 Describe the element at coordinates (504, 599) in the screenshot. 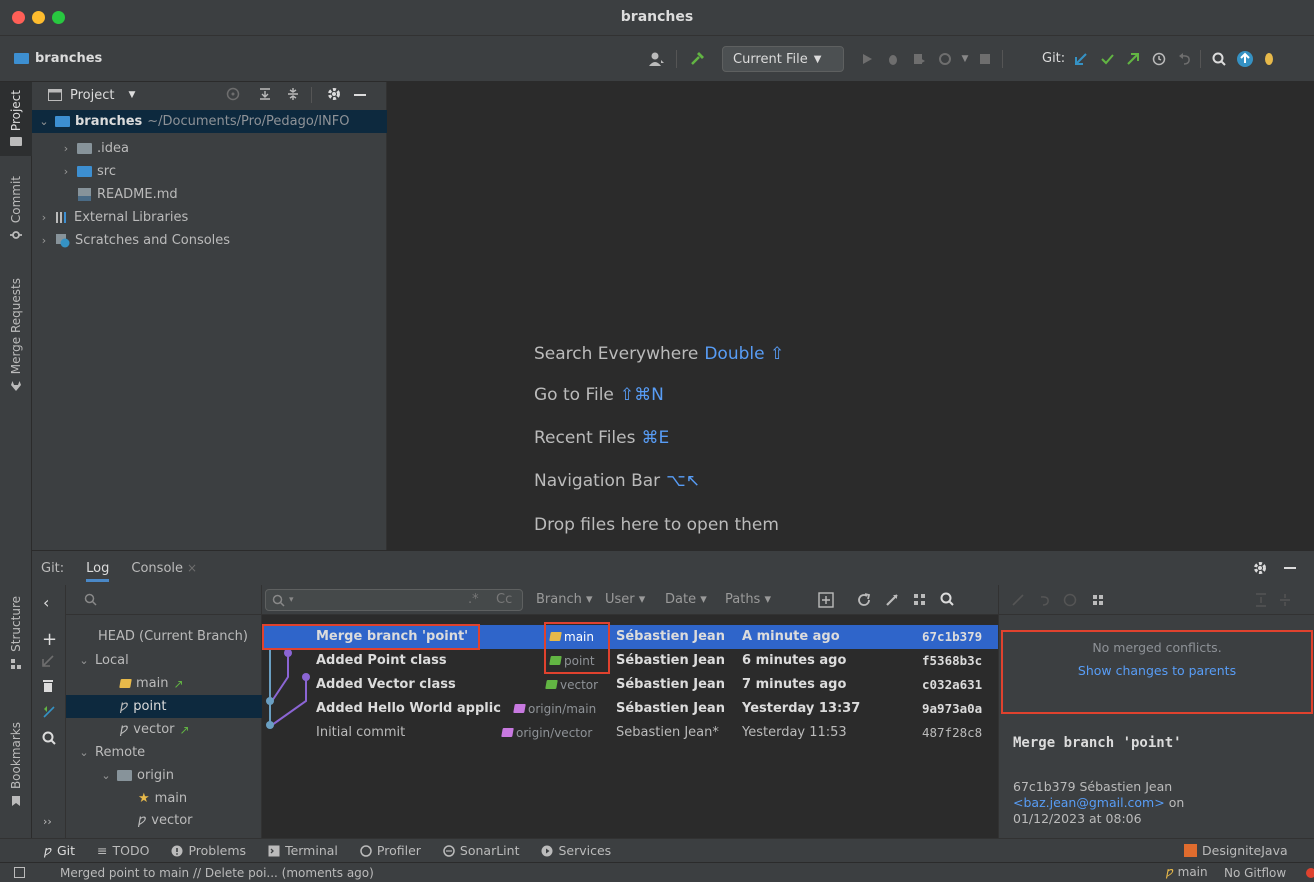

I see `match-case-toggle: Cc` at that location.